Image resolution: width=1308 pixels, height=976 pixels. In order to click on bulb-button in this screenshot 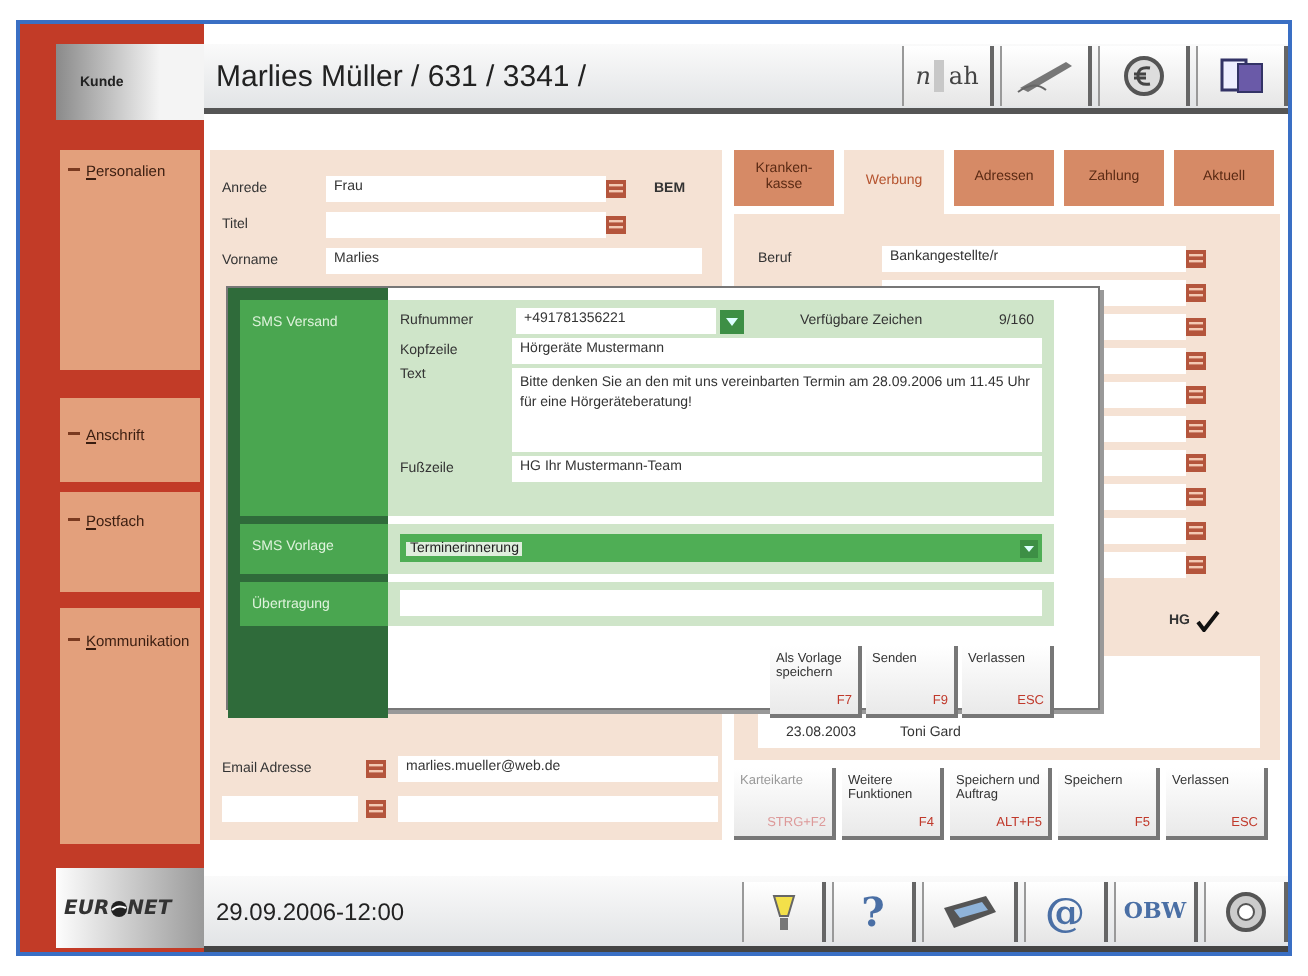, I will do `click(784, 911)`.